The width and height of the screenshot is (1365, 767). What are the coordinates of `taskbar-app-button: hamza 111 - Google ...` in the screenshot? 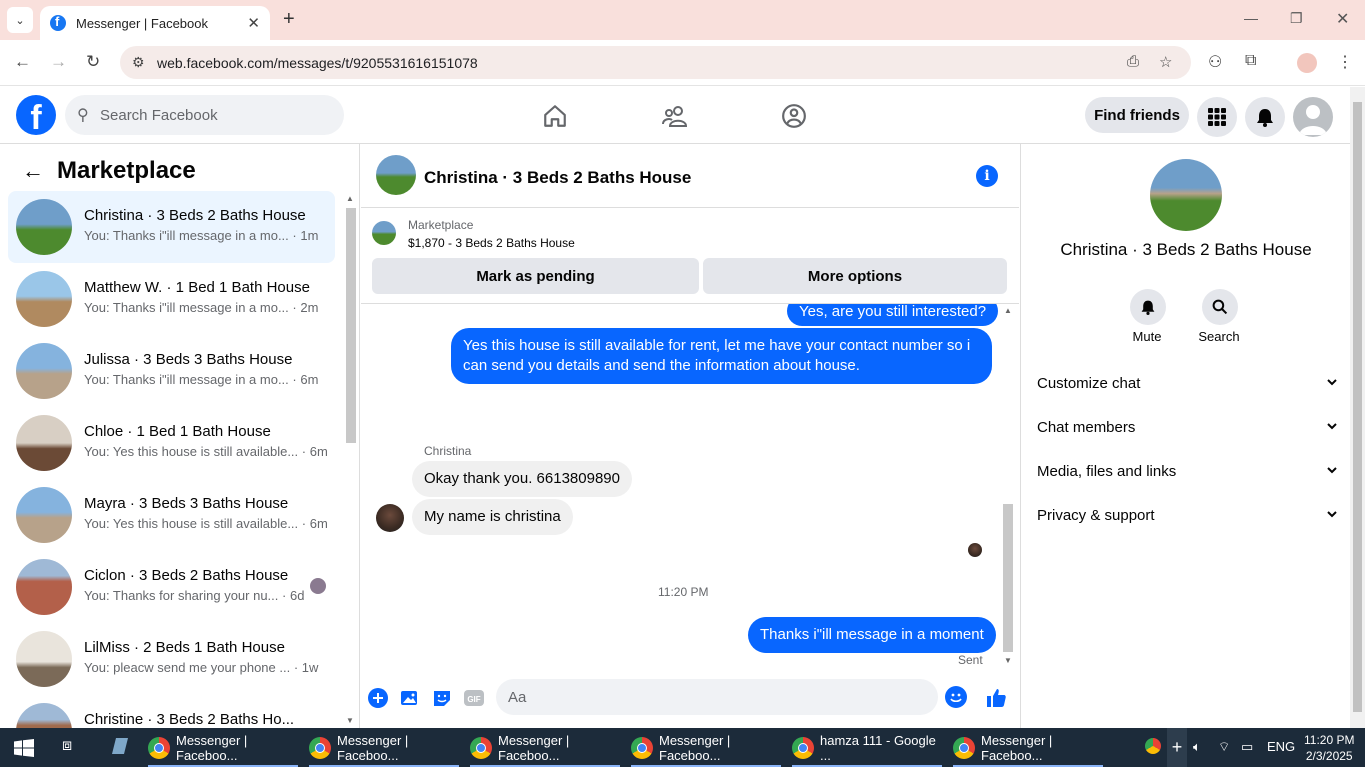 It's located at (867, 747).